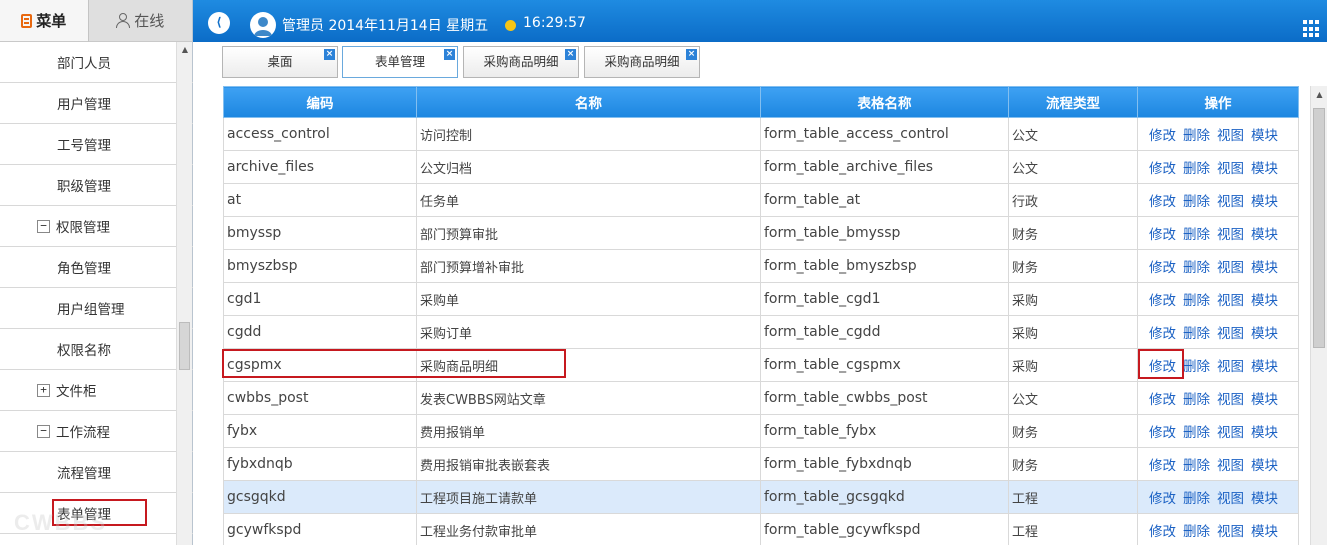 This screenshot has width=1327, height=545. What do you see at coordinates (96, 308) in the screenshot?
I see `sidebar-item: 用户组管理` at bounding box center [96, 308].